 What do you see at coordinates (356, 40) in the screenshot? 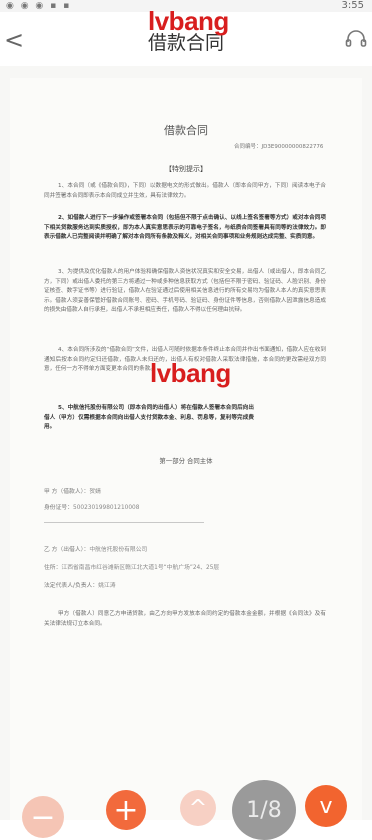
I see `headset-icon` at bounding box center [356, 40].